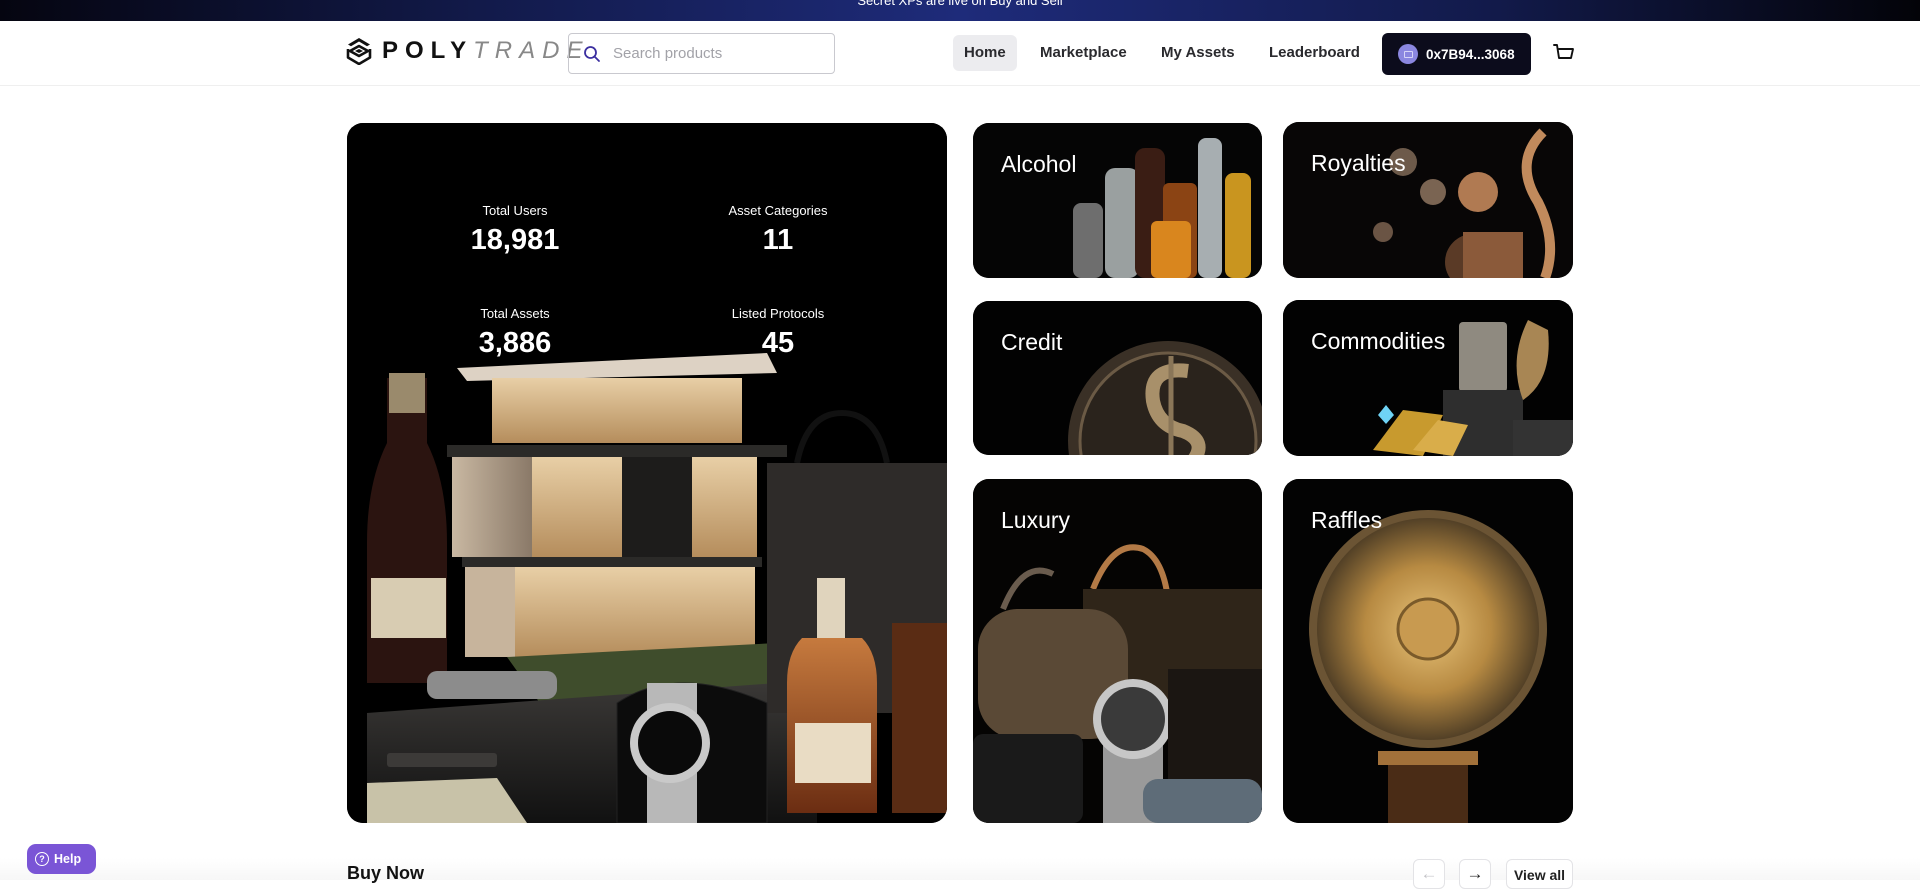 This screenshot has width=1920, height=890. What do you see at coordinates (515, 343) in the screenshot?
I see `stat-value: 3,886` at bounding box center [515, 343].